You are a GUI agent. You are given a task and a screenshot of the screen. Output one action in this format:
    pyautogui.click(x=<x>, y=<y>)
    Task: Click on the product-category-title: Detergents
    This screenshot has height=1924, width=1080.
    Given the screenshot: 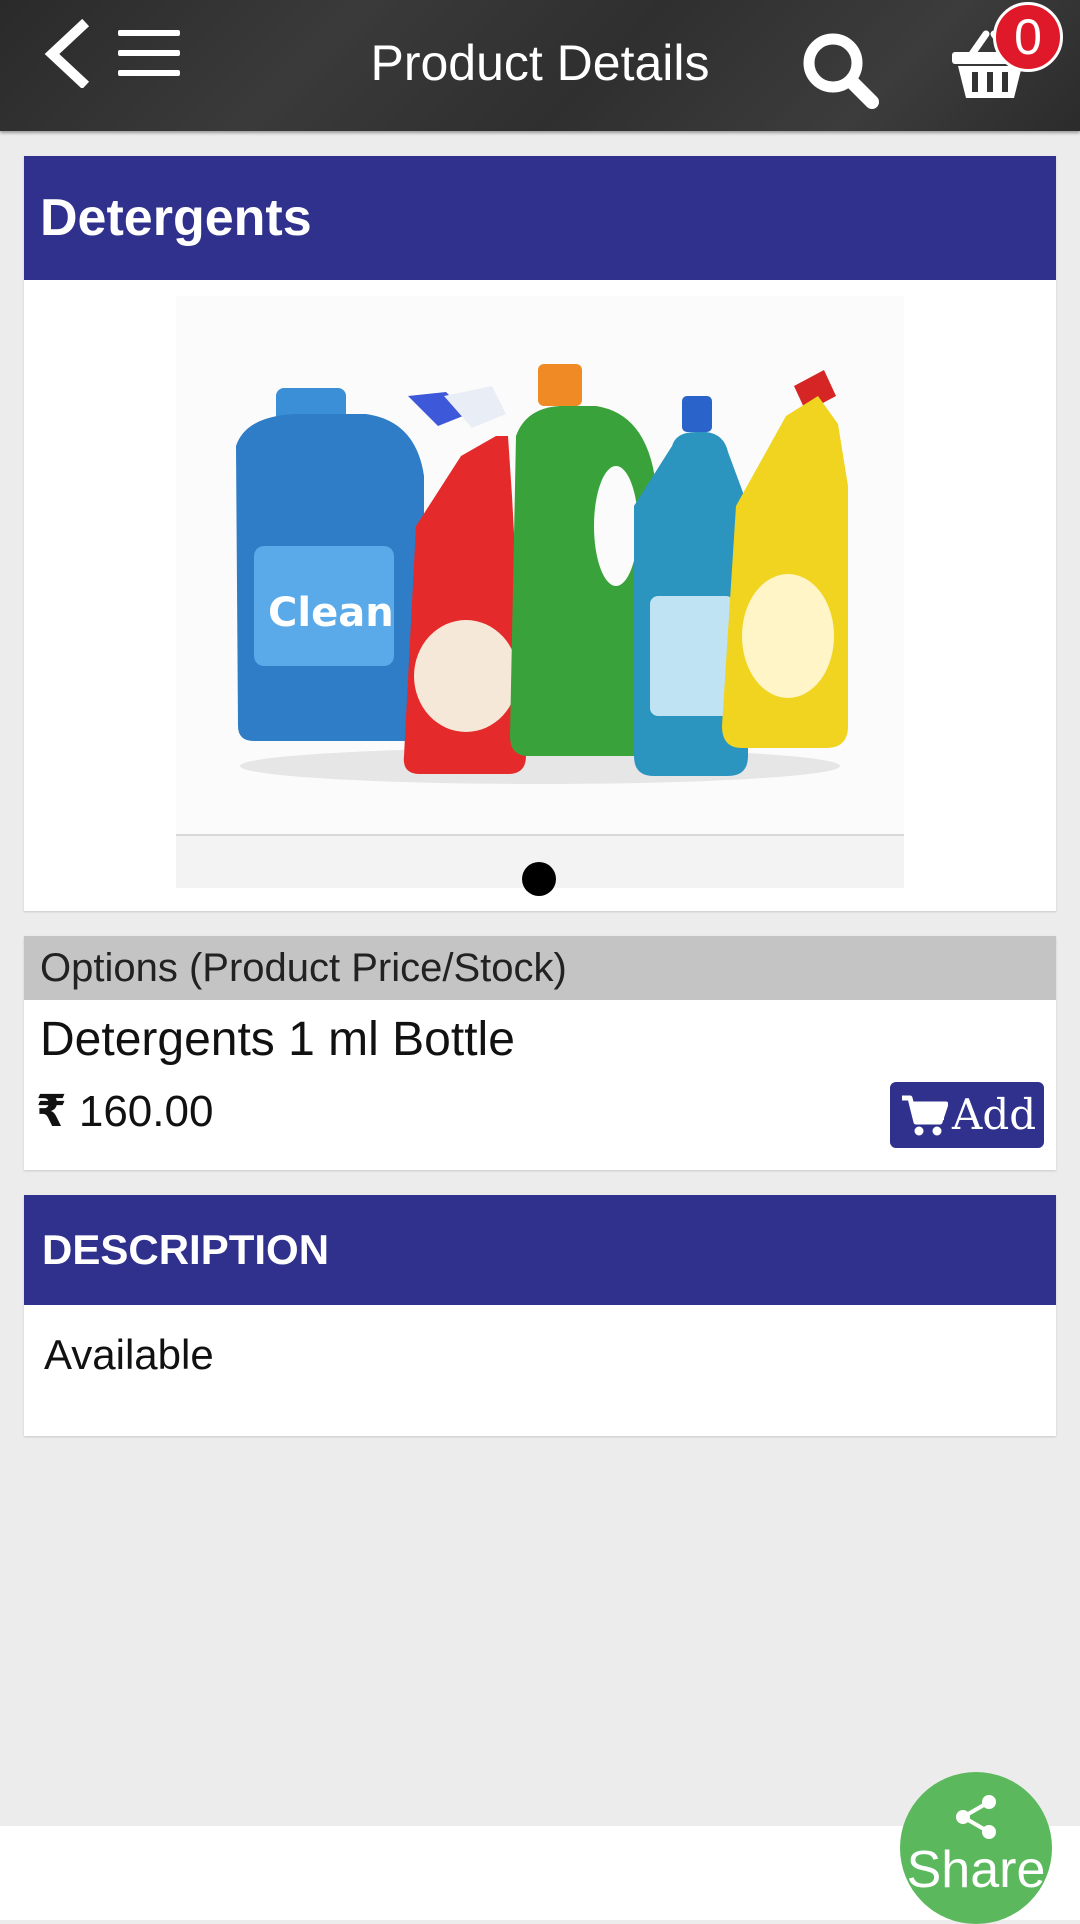 What is the action you would take?
    pyautogui.click(x=540, y=218)
    